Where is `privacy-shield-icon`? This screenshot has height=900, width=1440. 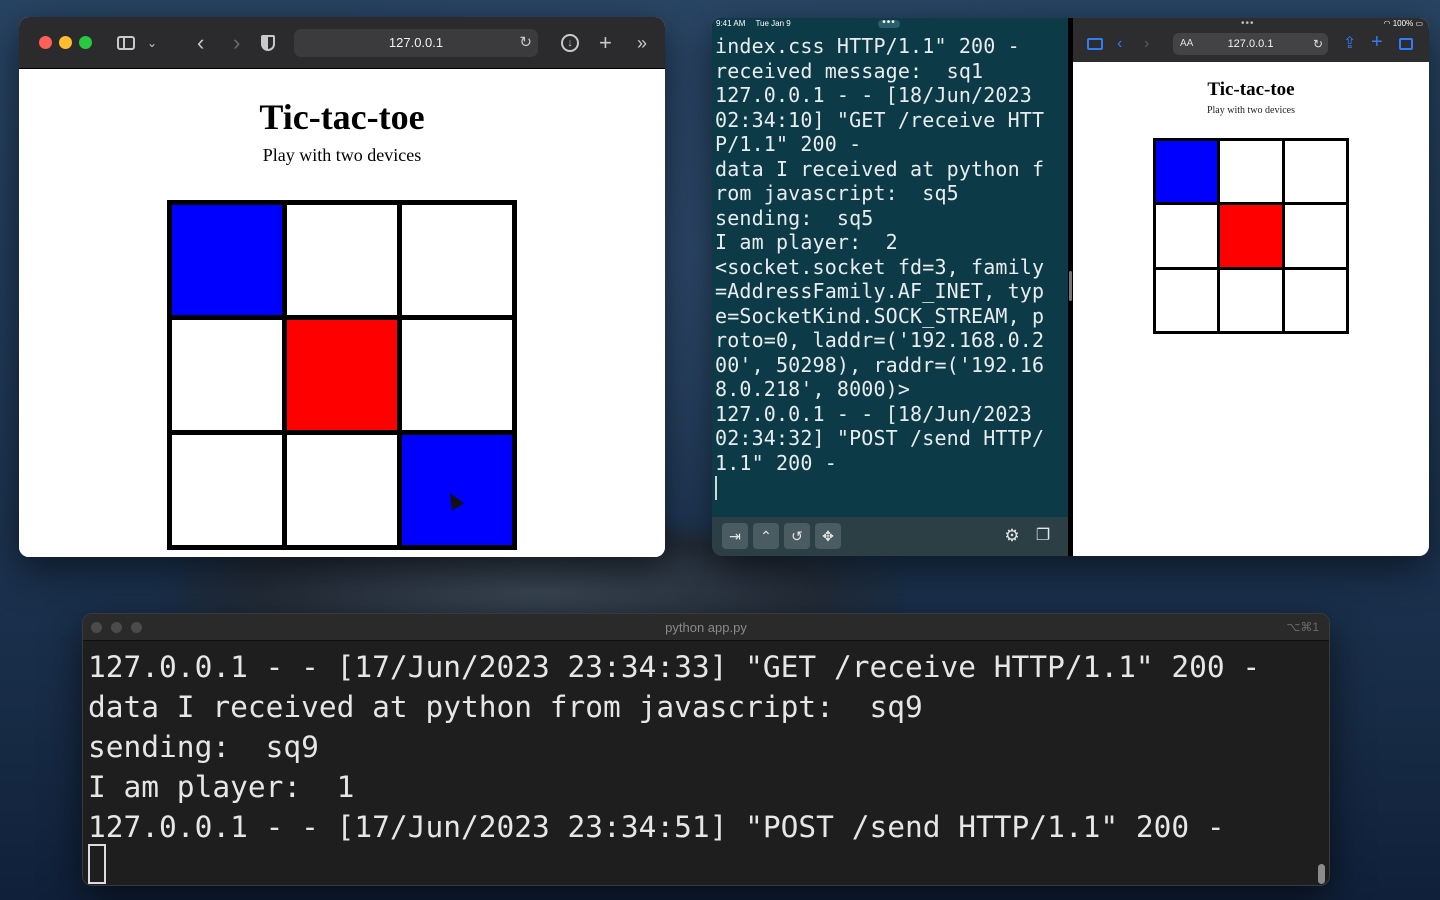
privacy-shield-icon is located at coordinates (268, 43).